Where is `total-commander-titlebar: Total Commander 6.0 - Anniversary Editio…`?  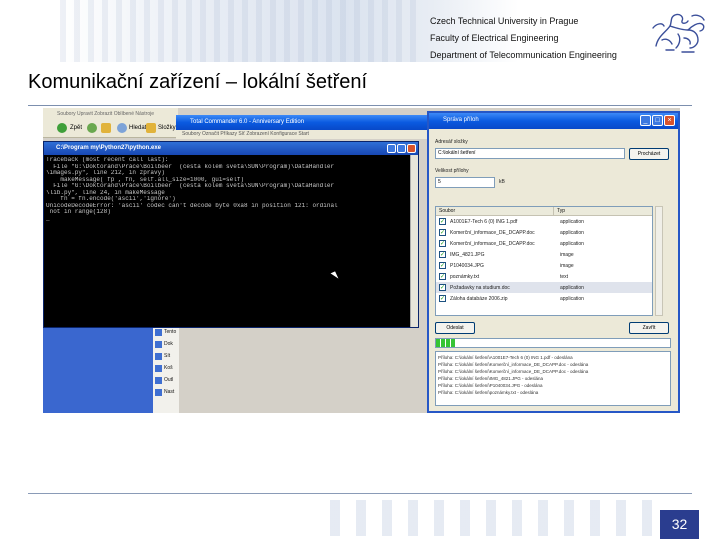
total-commander-titlebar: Total Commander 6.0 - Anniversary Editio… is located at coordinates (301, 122).